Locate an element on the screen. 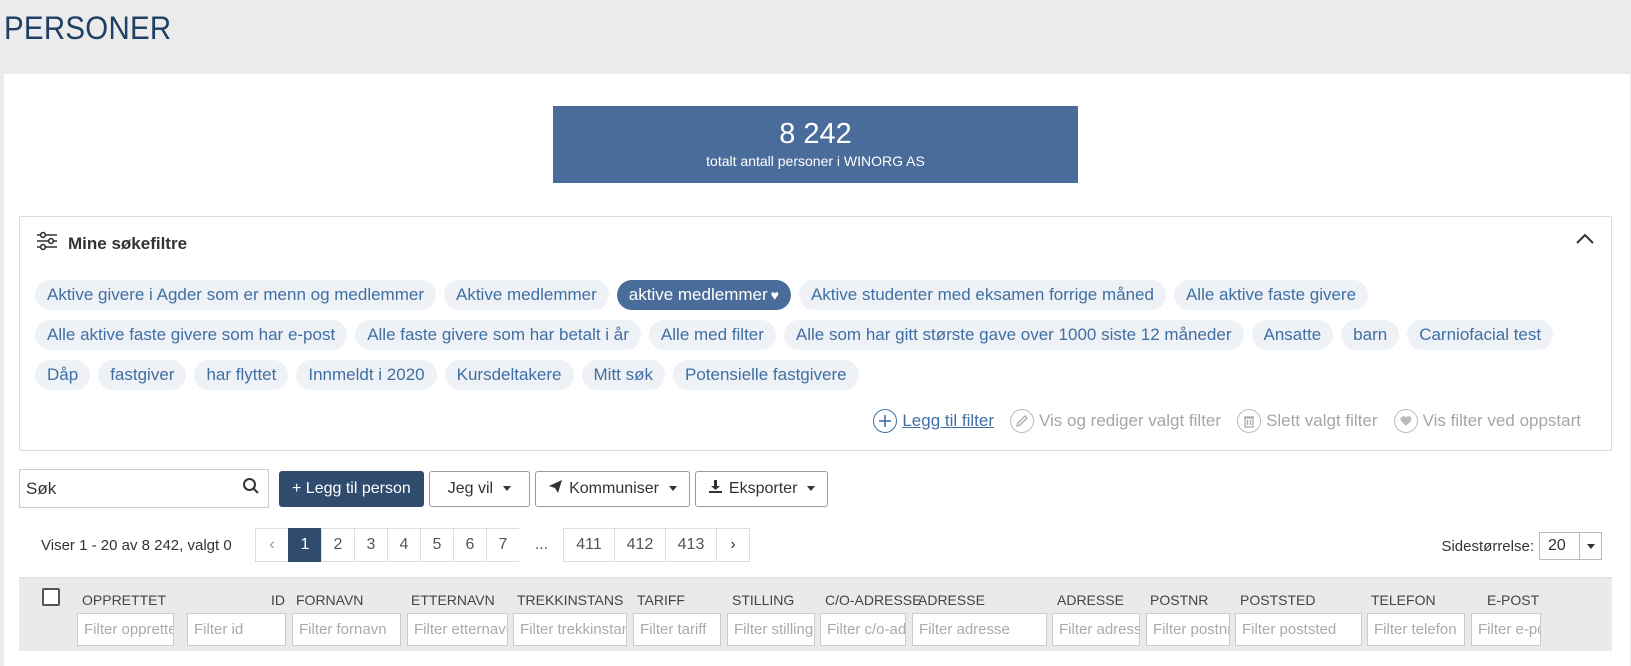 The image size is (1631, 666). prev-page-icon: ‹ is located at coordinates (272, 545).